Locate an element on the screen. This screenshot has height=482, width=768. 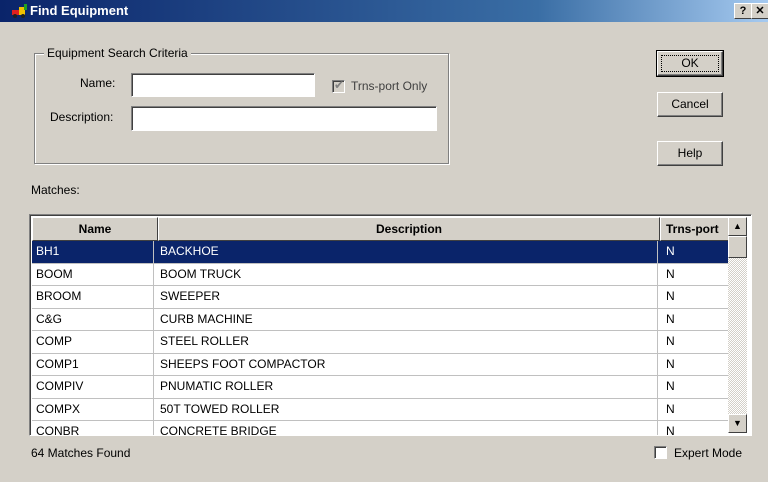
matches-label: Matches: is located at coordinates (55, 190).